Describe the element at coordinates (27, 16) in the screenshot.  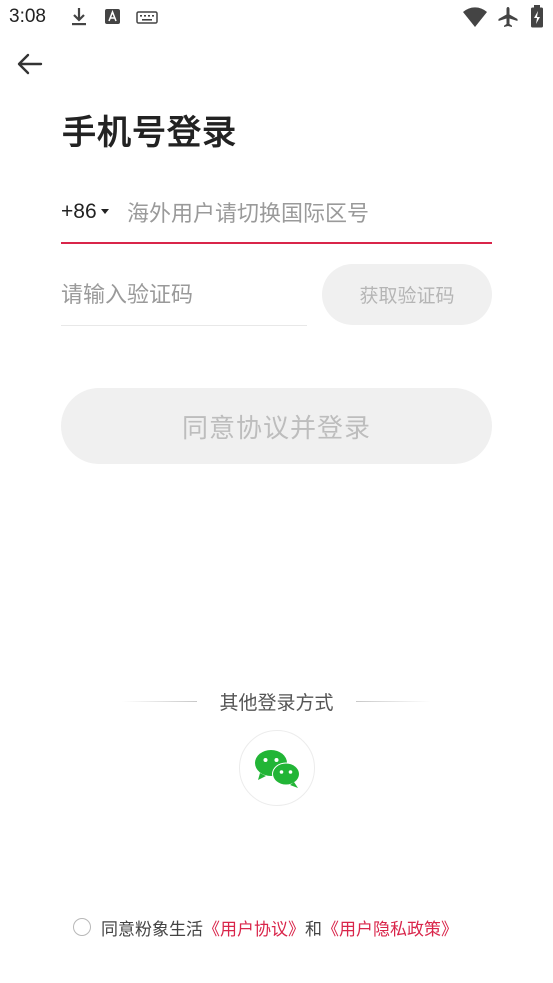
I see `status-time: 3:08` at that location.